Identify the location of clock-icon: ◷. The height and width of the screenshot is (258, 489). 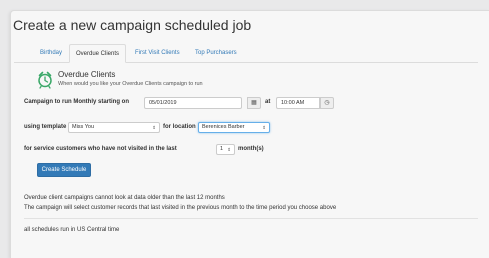
(327, 103).